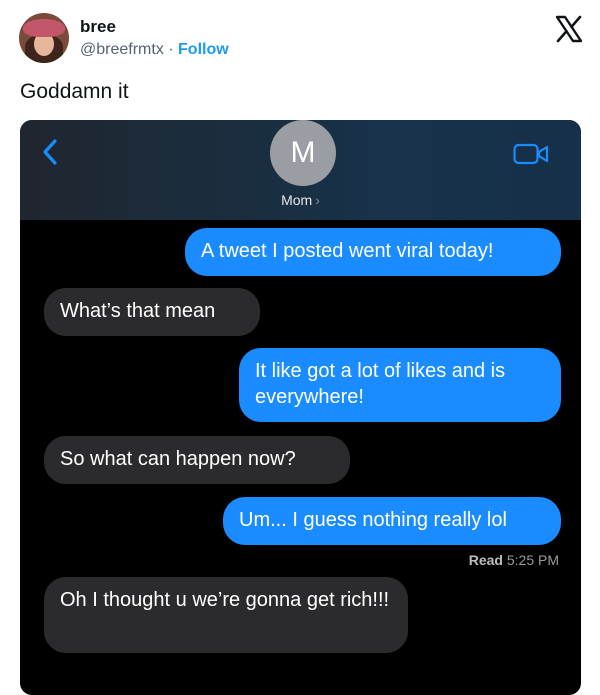  I want to click on message-bubble-incoming: So what can happen now?, so click(197, 460).